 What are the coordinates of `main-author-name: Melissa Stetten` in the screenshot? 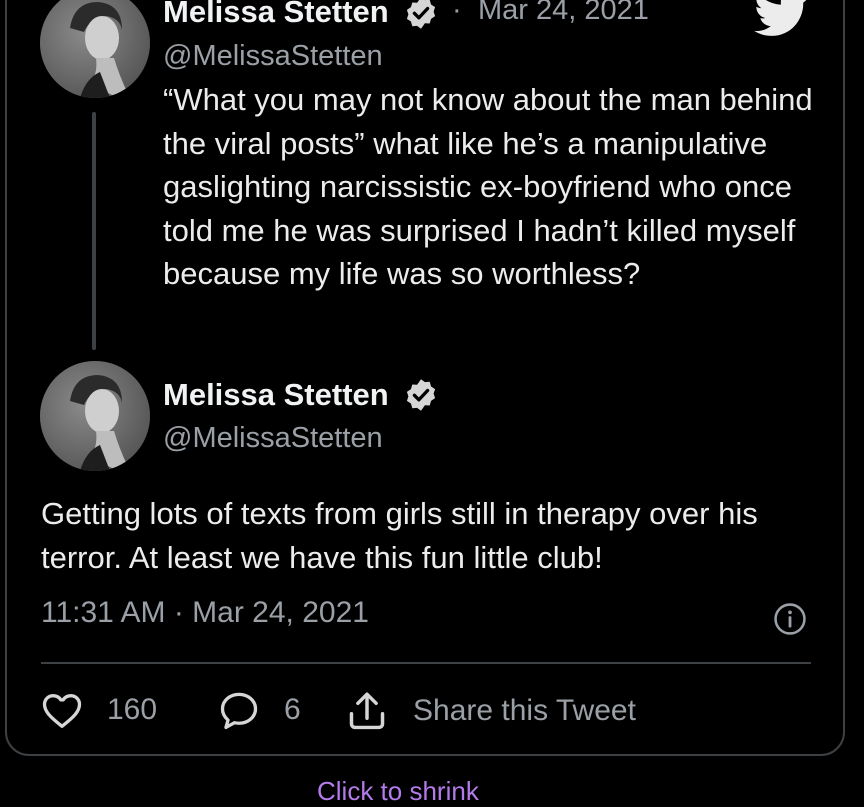 It's located at (276, 395).